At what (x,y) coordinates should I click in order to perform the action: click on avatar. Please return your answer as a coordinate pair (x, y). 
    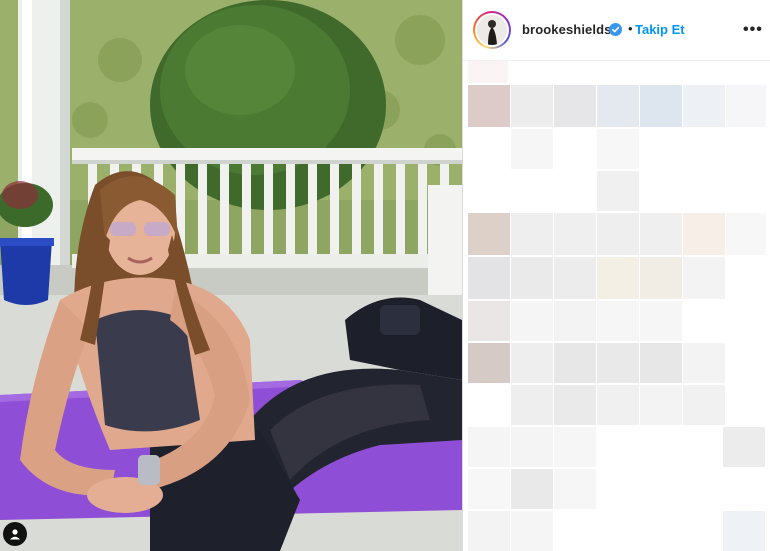
    Looking at the image, I should click on (492, 30).